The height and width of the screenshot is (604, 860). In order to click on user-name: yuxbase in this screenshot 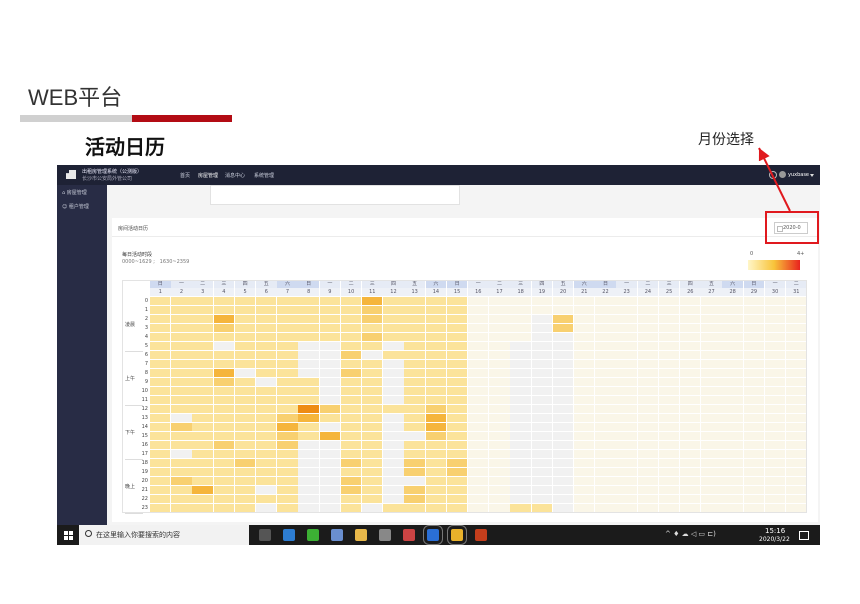, I will do `click(798, 175)`.